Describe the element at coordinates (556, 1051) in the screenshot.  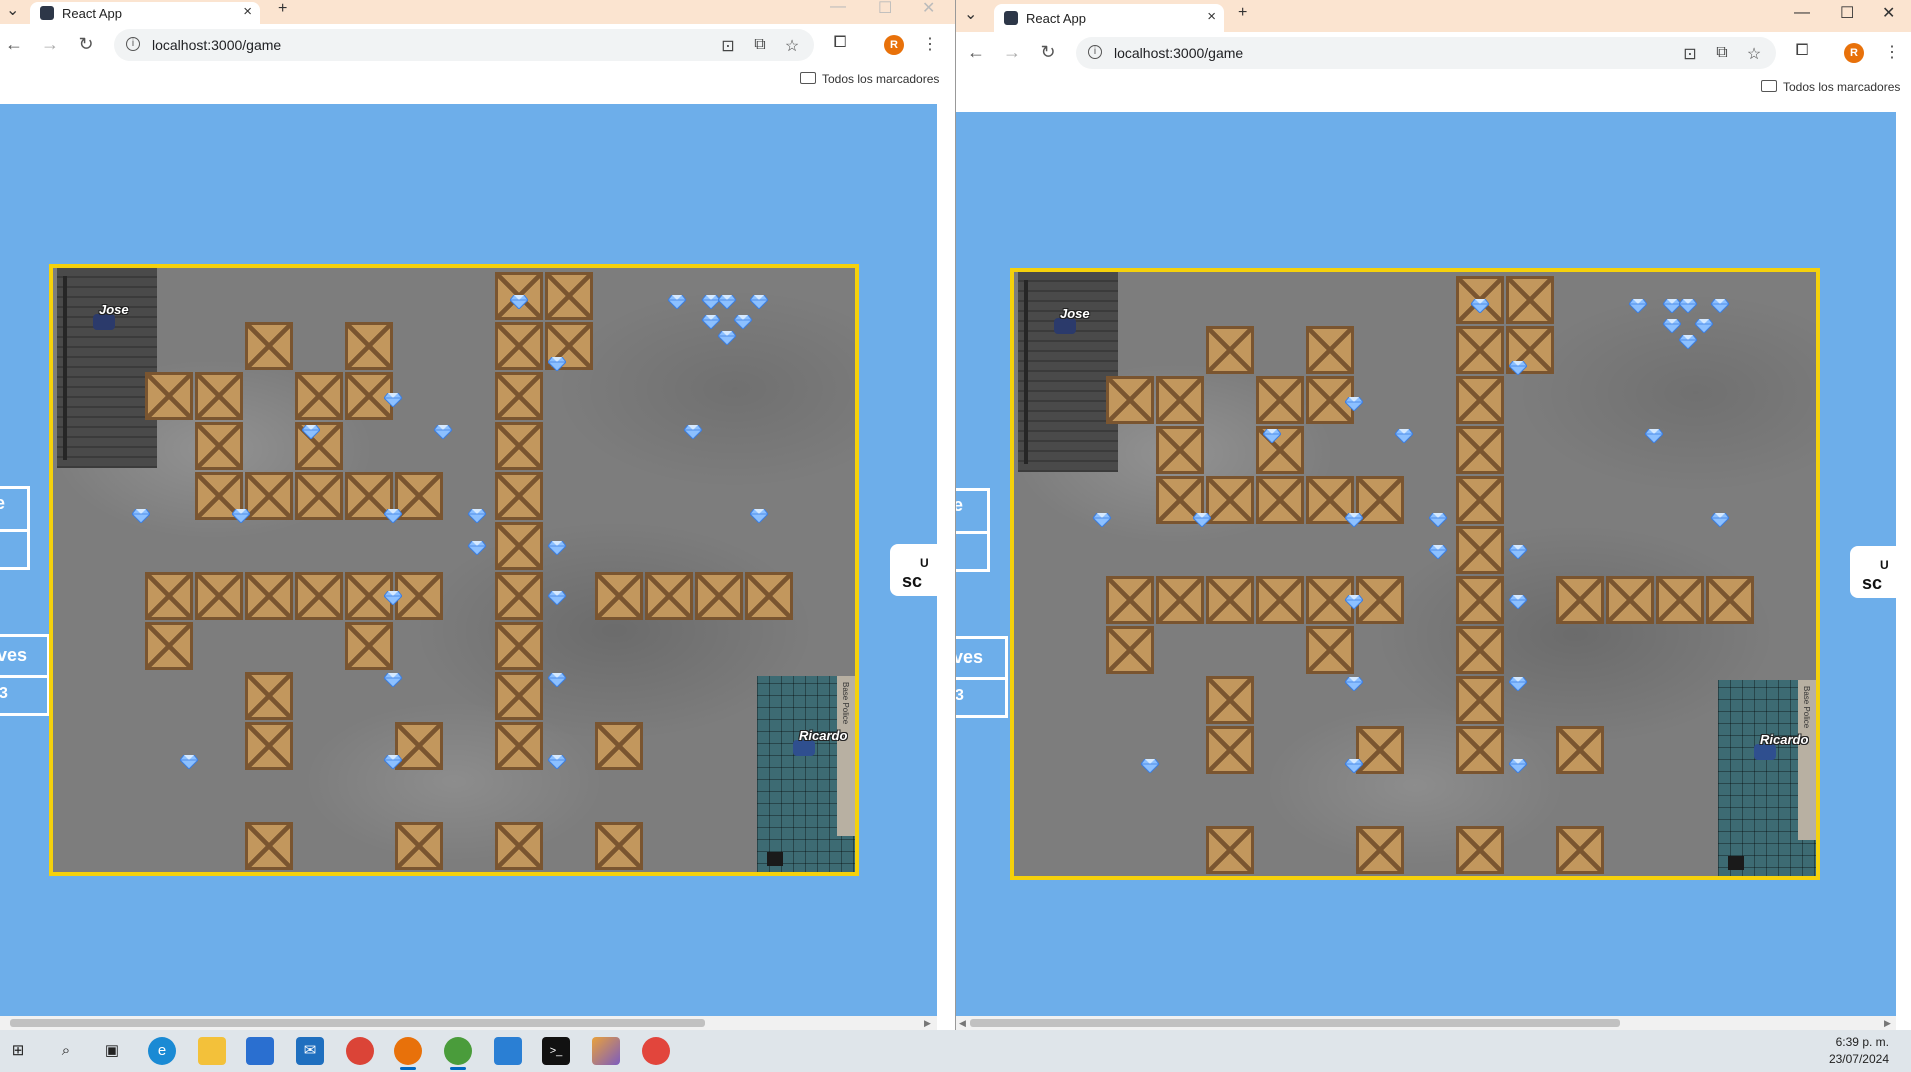
I see `terminal-icon: >_` at that location.